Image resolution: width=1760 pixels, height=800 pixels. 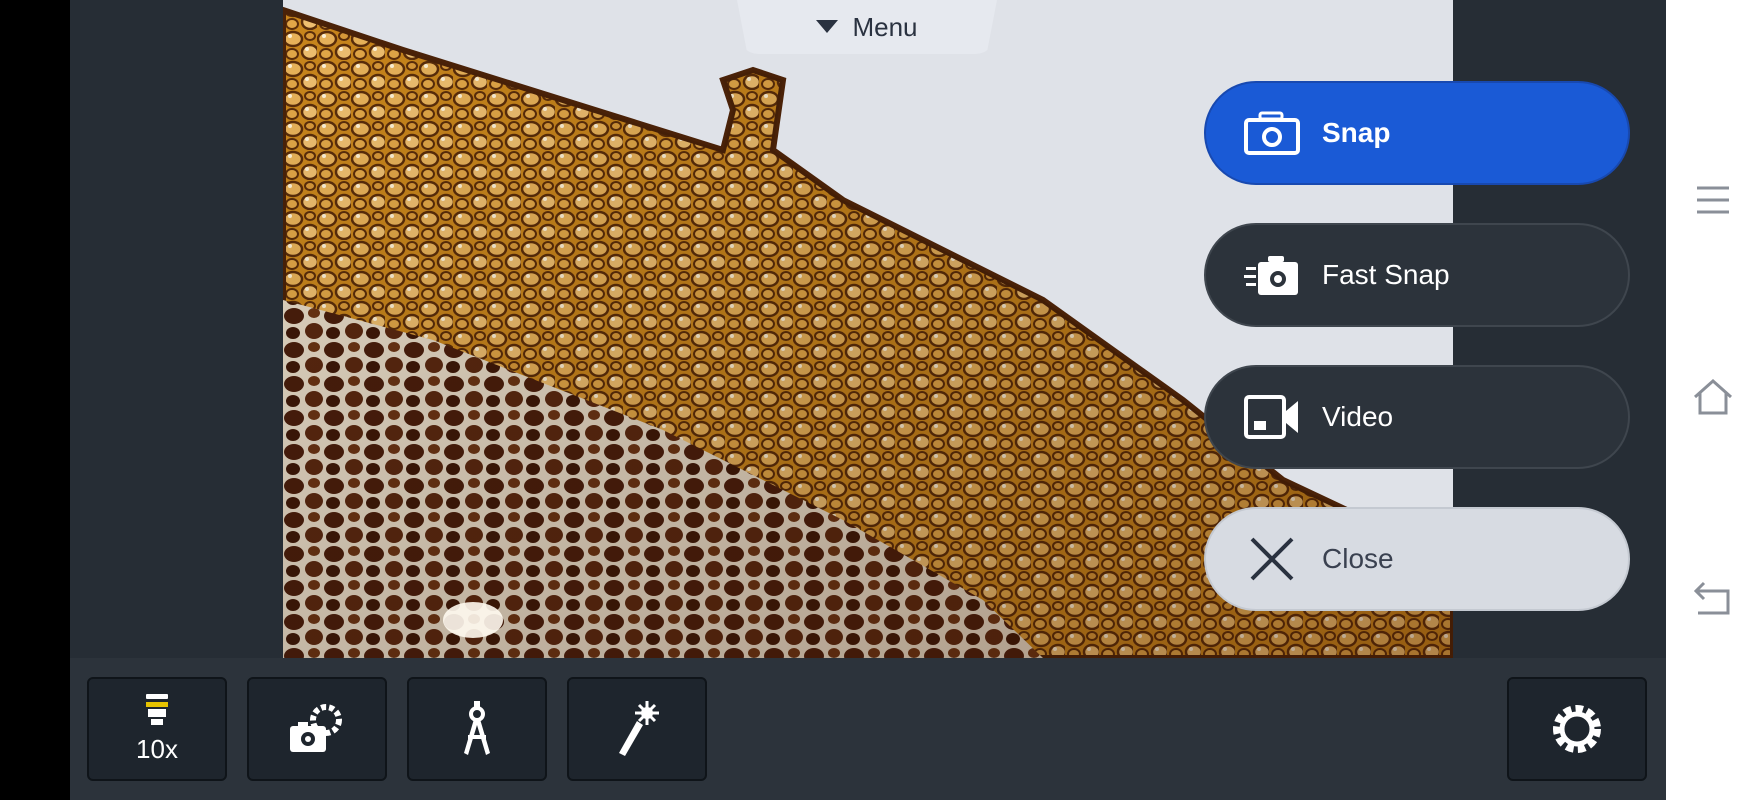 What do you see at coordinates (35, 400) in the screenshot?
I see `left-bezel` at bounding box center [35, 400].